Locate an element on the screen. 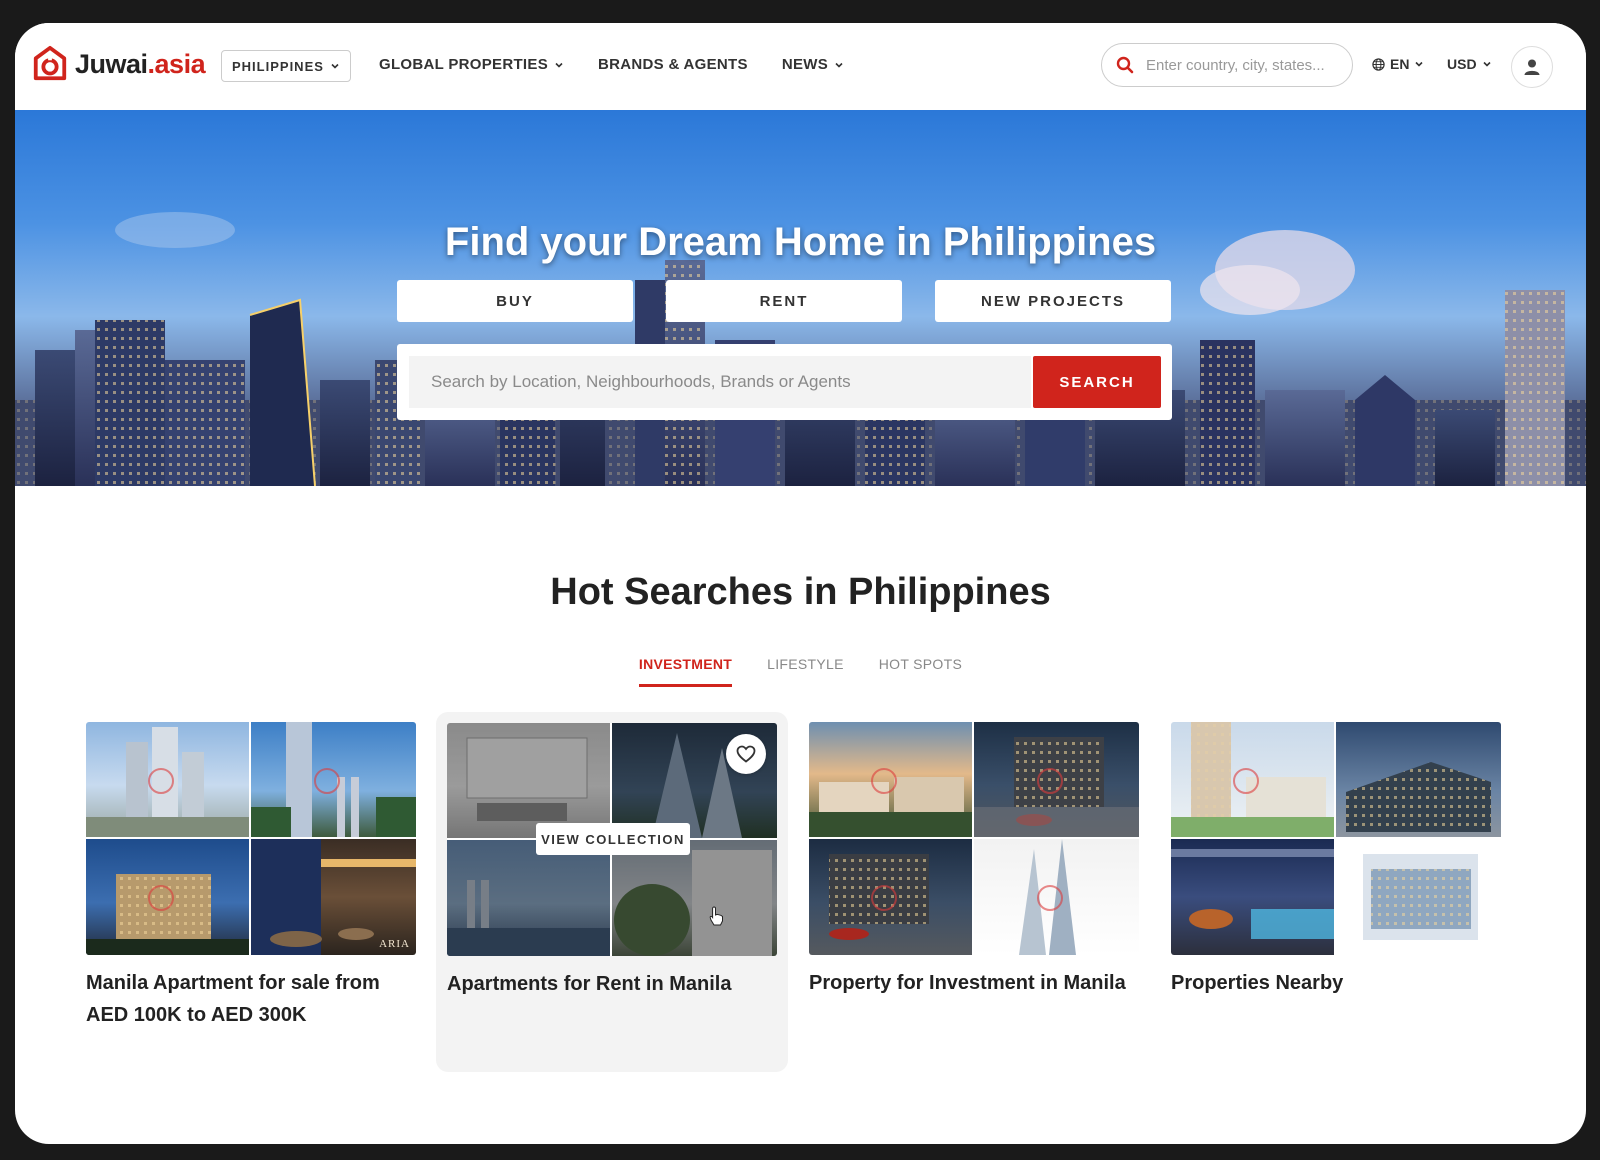 The width and height of the screenshot is (1600, 1160). hero-title: Find your Dream Home in Philippines is located at coordinates (800, 242).